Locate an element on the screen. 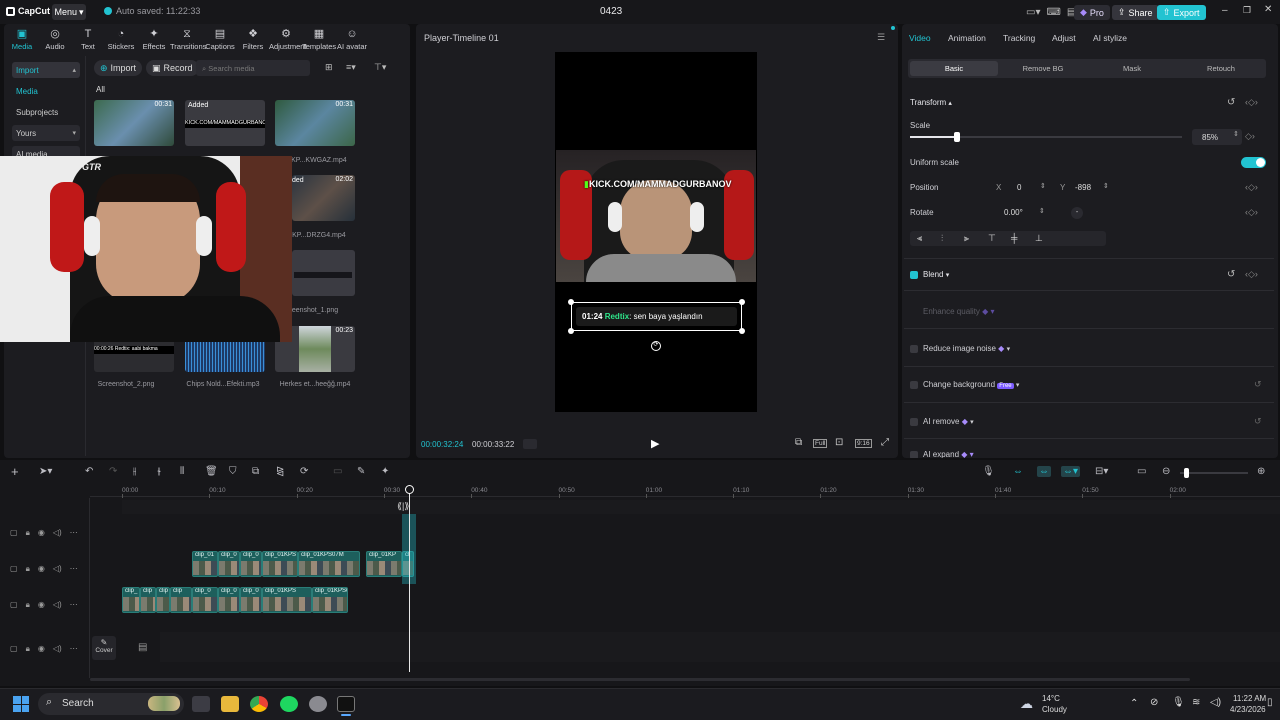 The image size is (1280, 720). crop-icon: ⧉ is located at coordinates (255, 471).